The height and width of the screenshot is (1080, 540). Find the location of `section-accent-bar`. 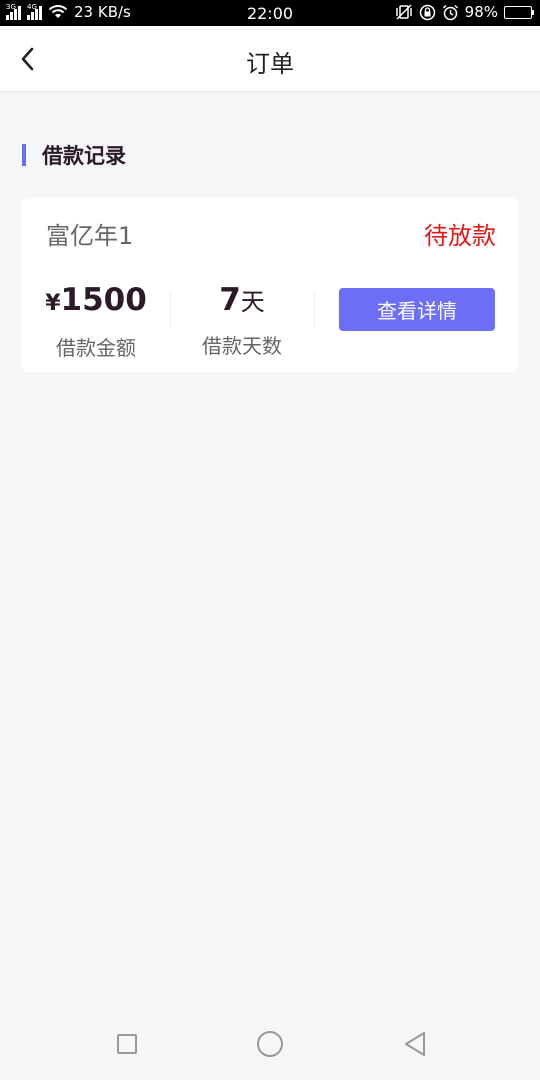

section-accent-bar is located at coordinates (24, 155).